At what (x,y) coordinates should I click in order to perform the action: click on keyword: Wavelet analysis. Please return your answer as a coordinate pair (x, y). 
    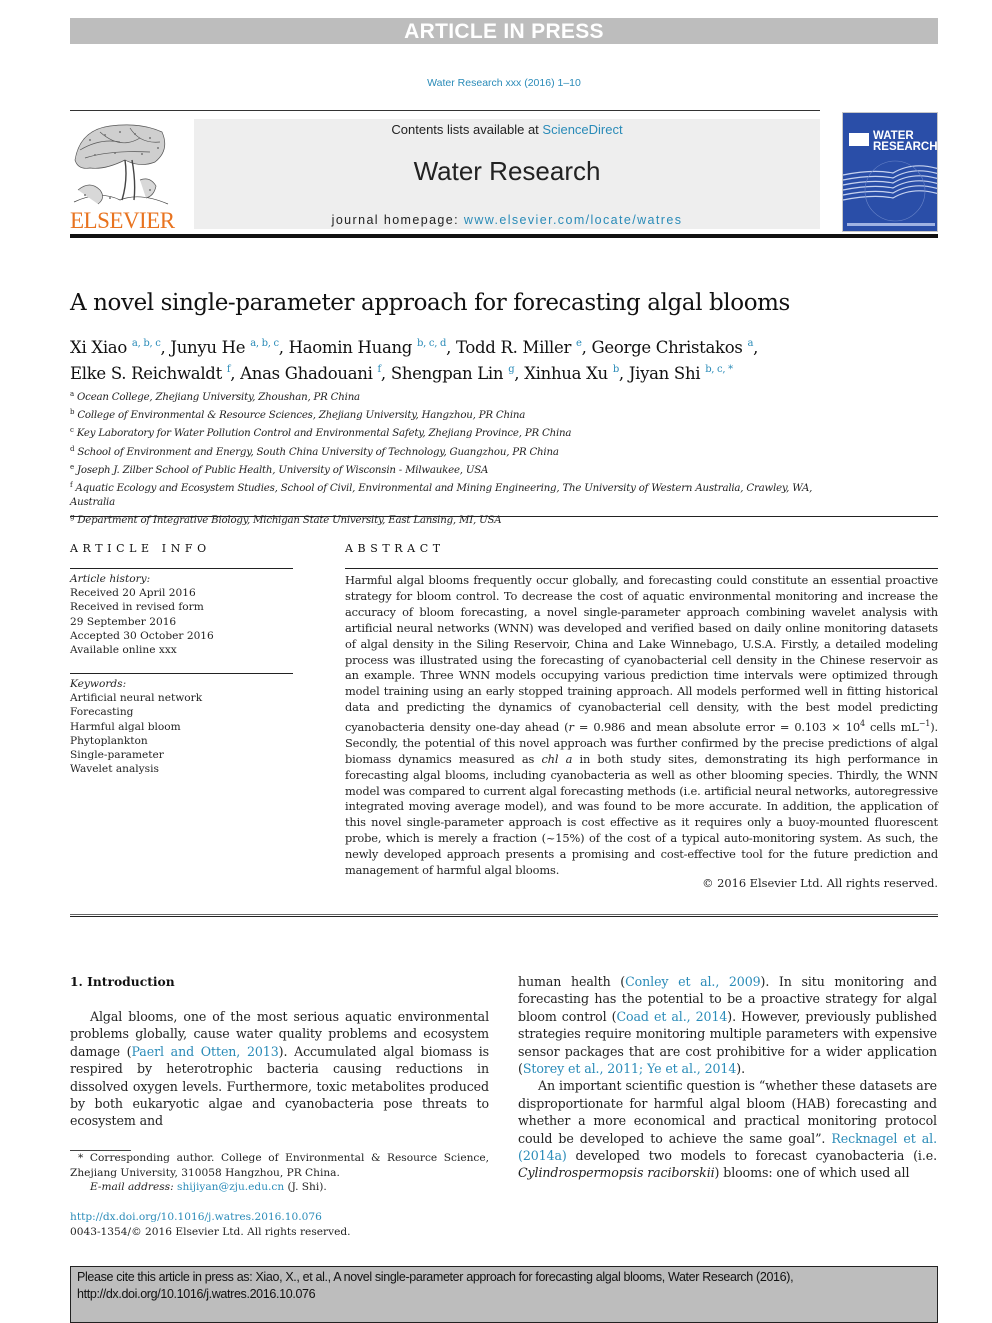
    Looking at the image, I should click on (114, 769).